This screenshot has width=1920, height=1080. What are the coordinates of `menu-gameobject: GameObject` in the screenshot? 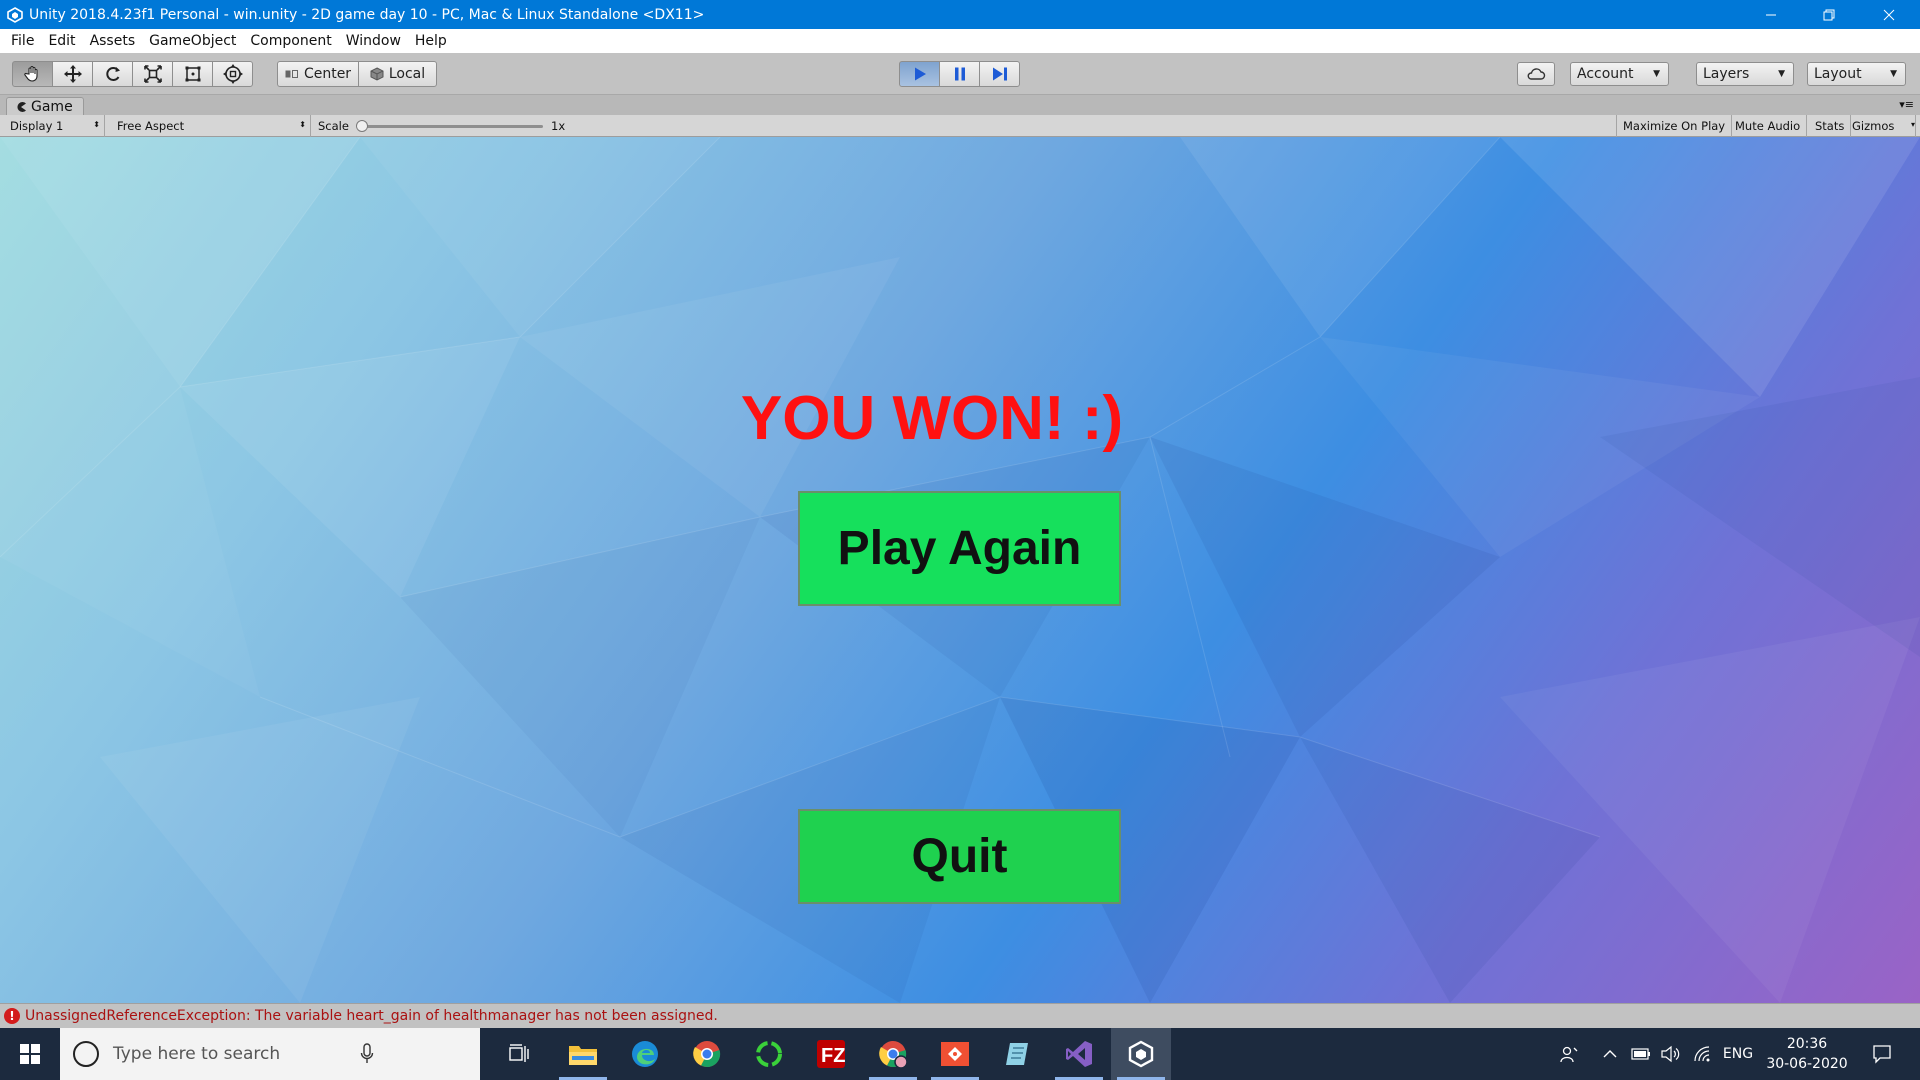 It's located at (192, 41).